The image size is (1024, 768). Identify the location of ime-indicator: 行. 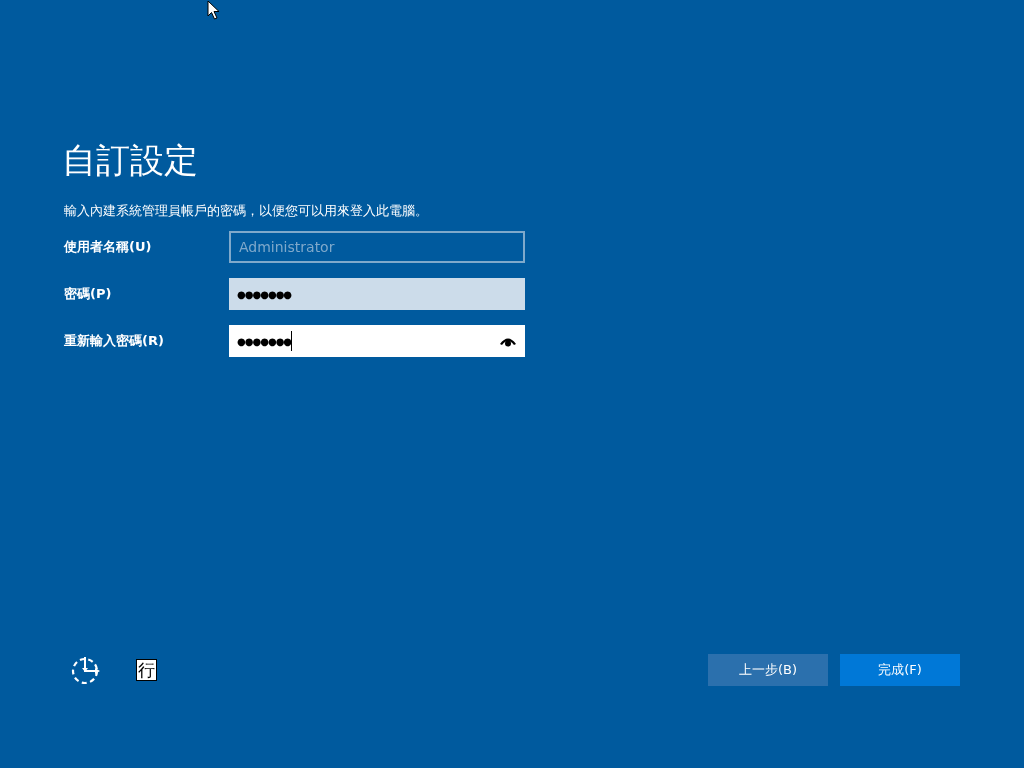
(146, 670).